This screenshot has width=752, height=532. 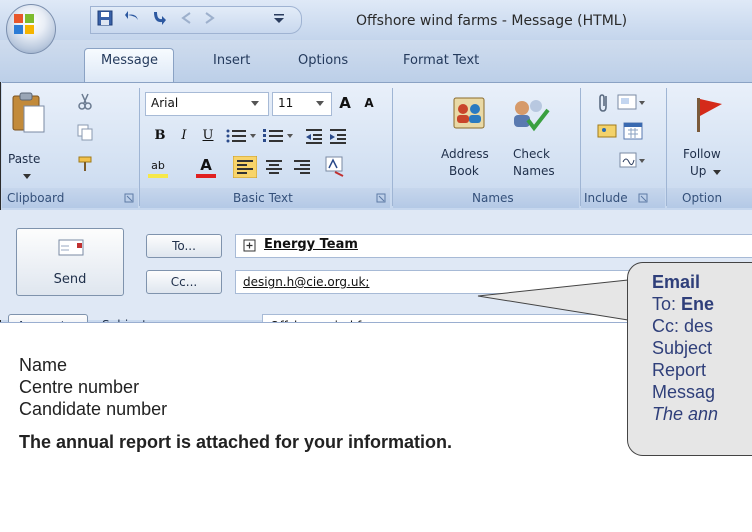 I want to click on address-book-label-line2: Book, so click(x=464, y=171).